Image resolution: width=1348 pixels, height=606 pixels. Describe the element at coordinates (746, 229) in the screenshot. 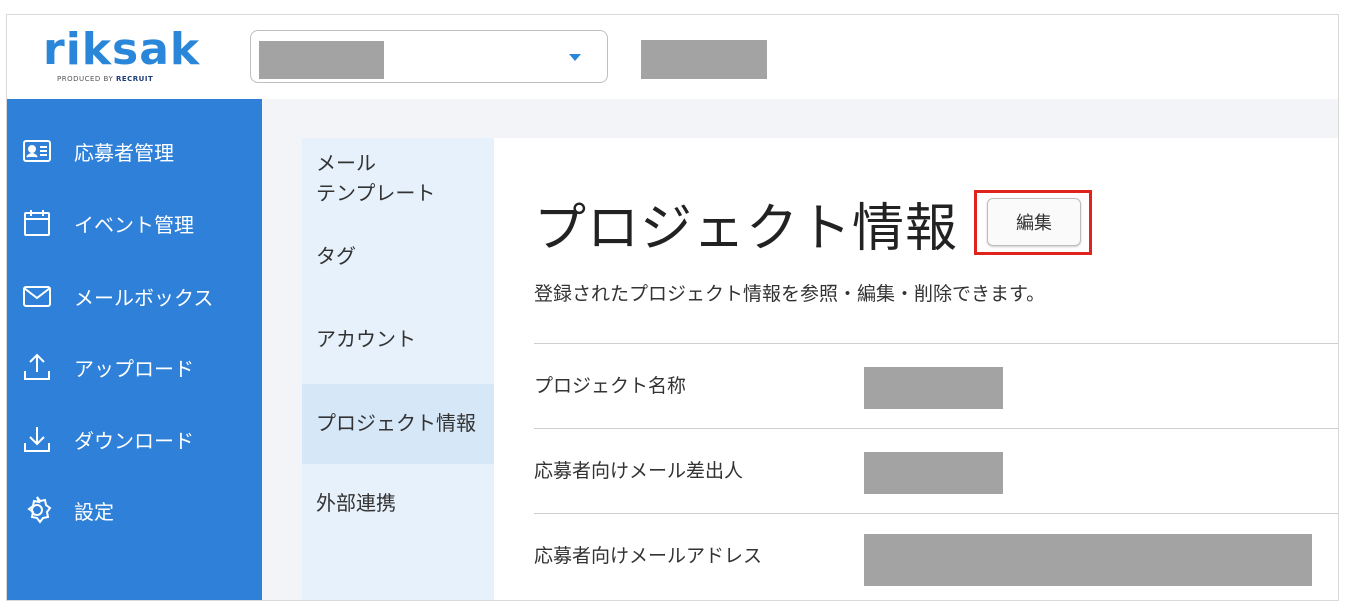

I see `page-title: プロジェクト情報` at that location.